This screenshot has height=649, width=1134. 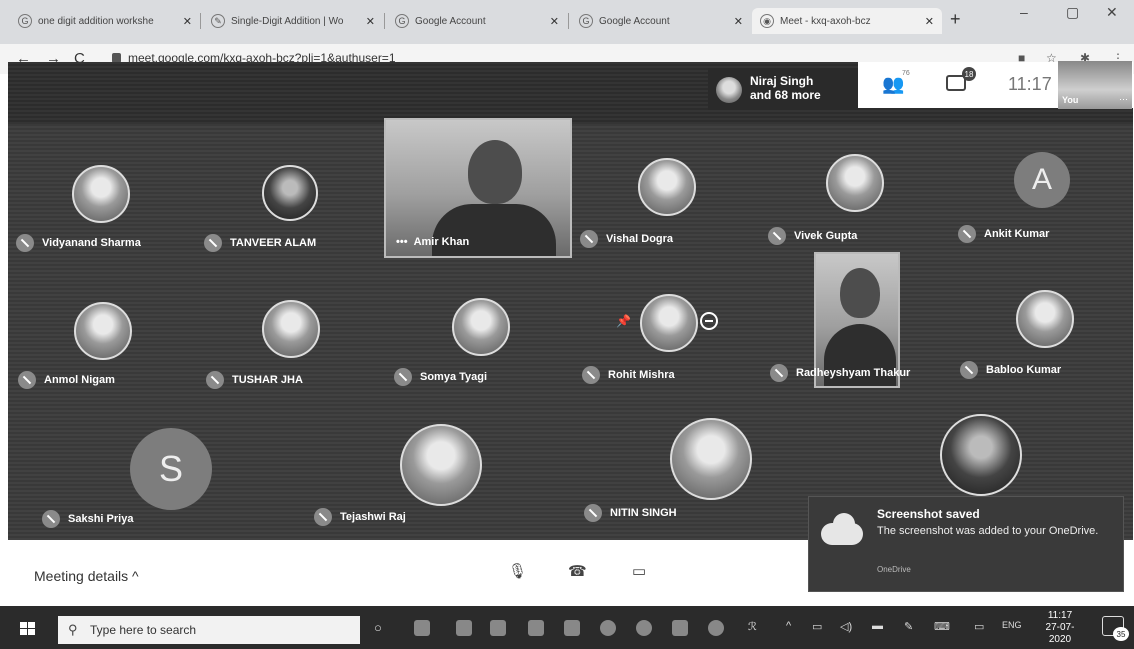 What do you see at coordinates (517, 571) in the screenshot?
I see `microphone-icon: 🎙` at bounding box center [517, 571].